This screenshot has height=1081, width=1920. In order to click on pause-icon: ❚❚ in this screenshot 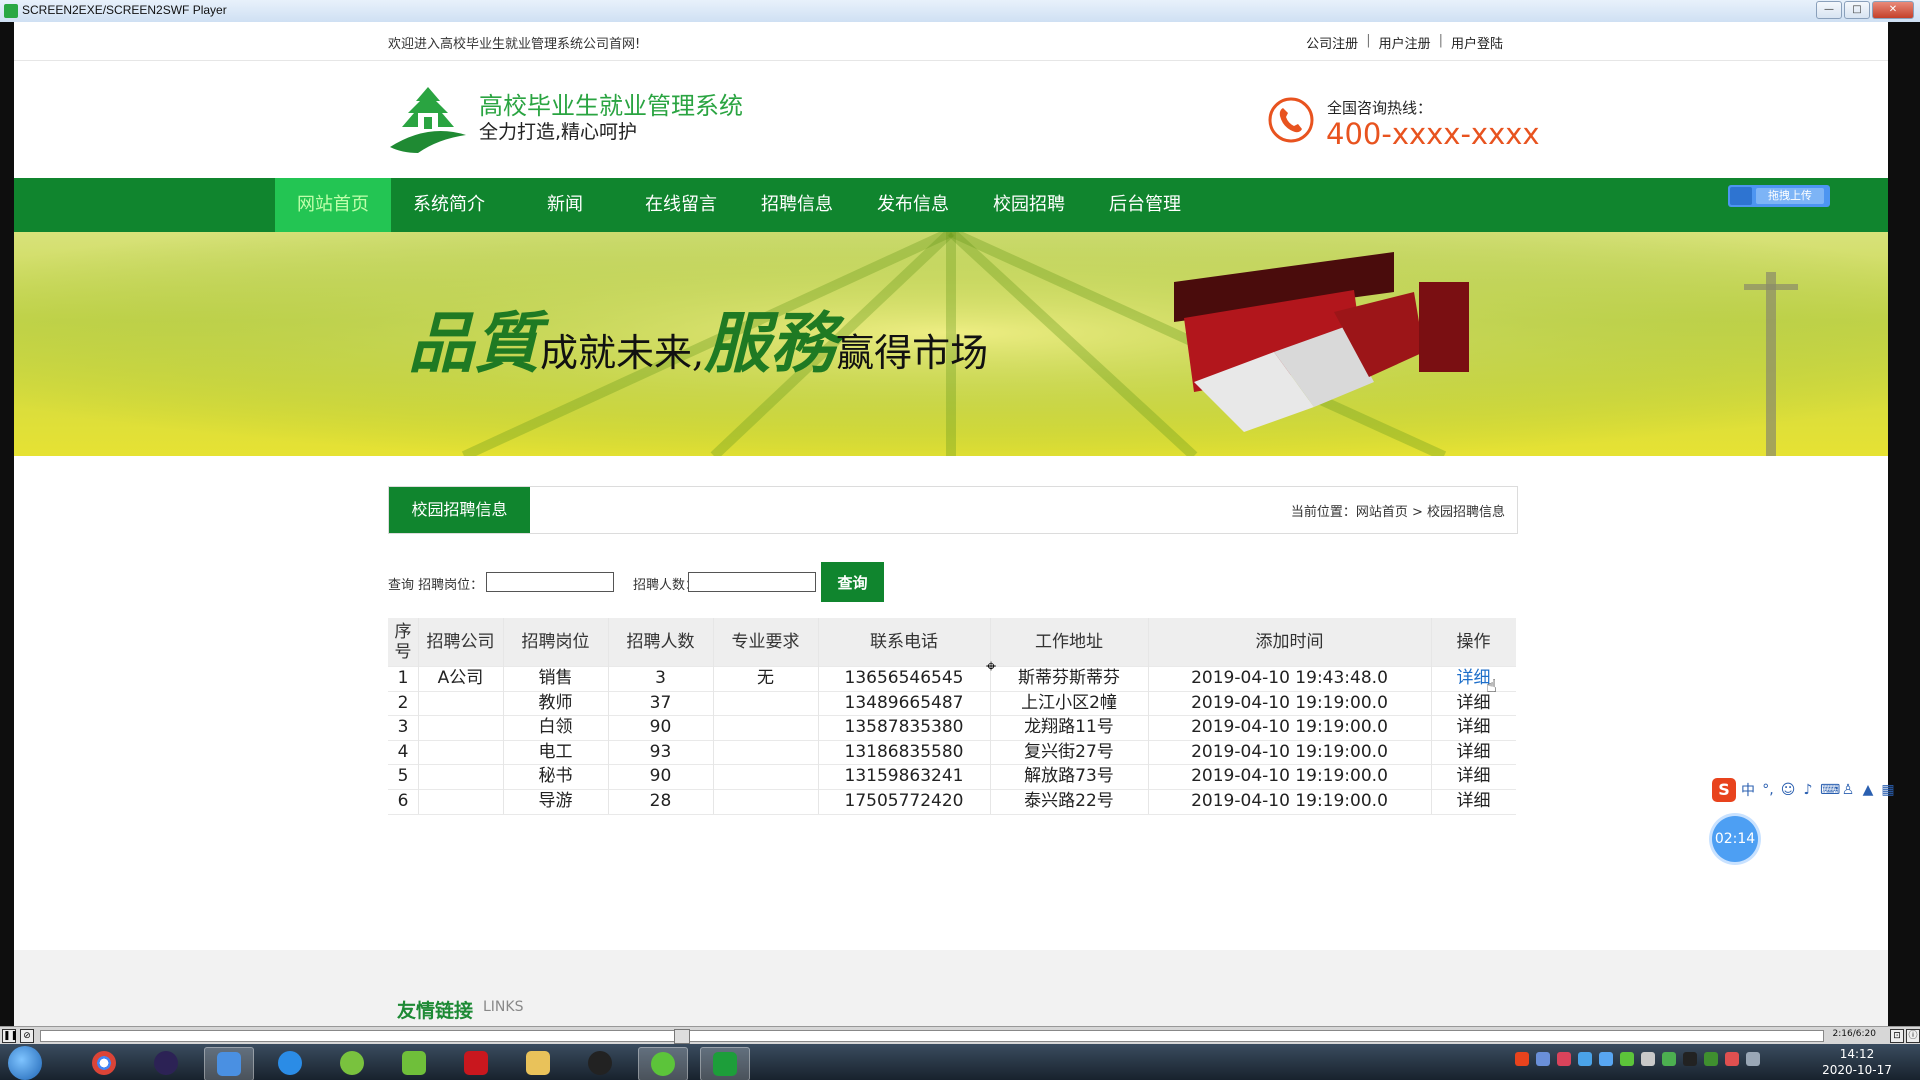, I will do `click(10, 1036)`.